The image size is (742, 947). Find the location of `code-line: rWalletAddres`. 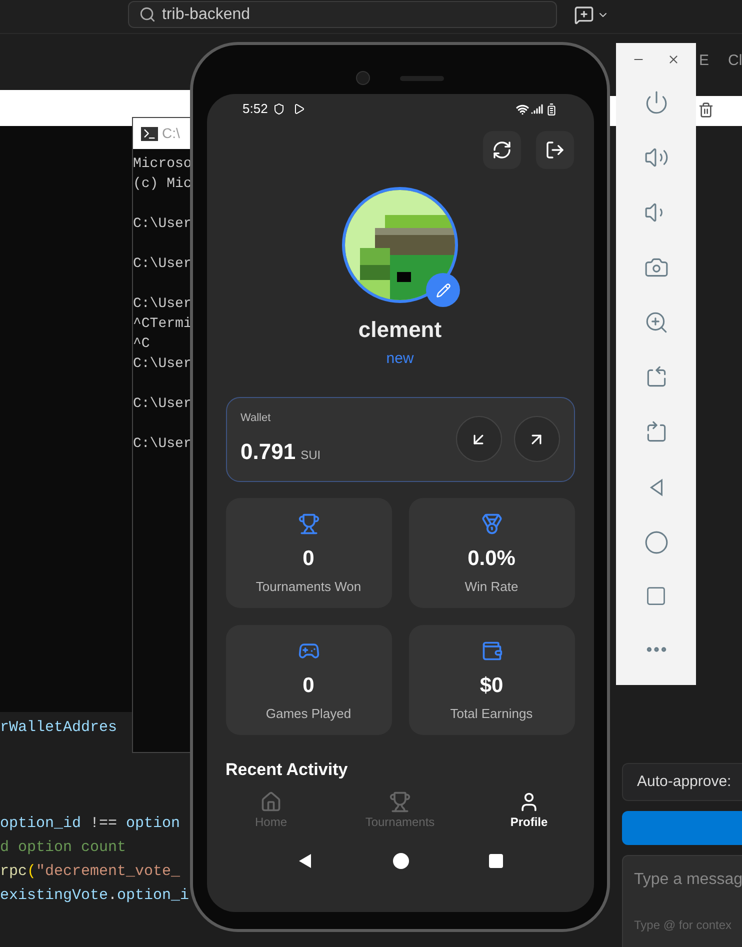

code-line: rWalletAddres is located at coordinates (59, 728).